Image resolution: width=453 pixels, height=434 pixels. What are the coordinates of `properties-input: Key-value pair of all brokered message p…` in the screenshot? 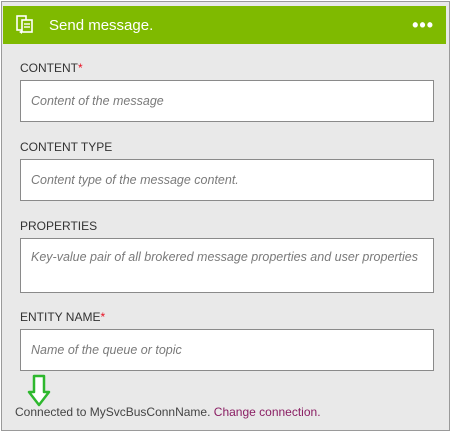 It's located at (227, 265).